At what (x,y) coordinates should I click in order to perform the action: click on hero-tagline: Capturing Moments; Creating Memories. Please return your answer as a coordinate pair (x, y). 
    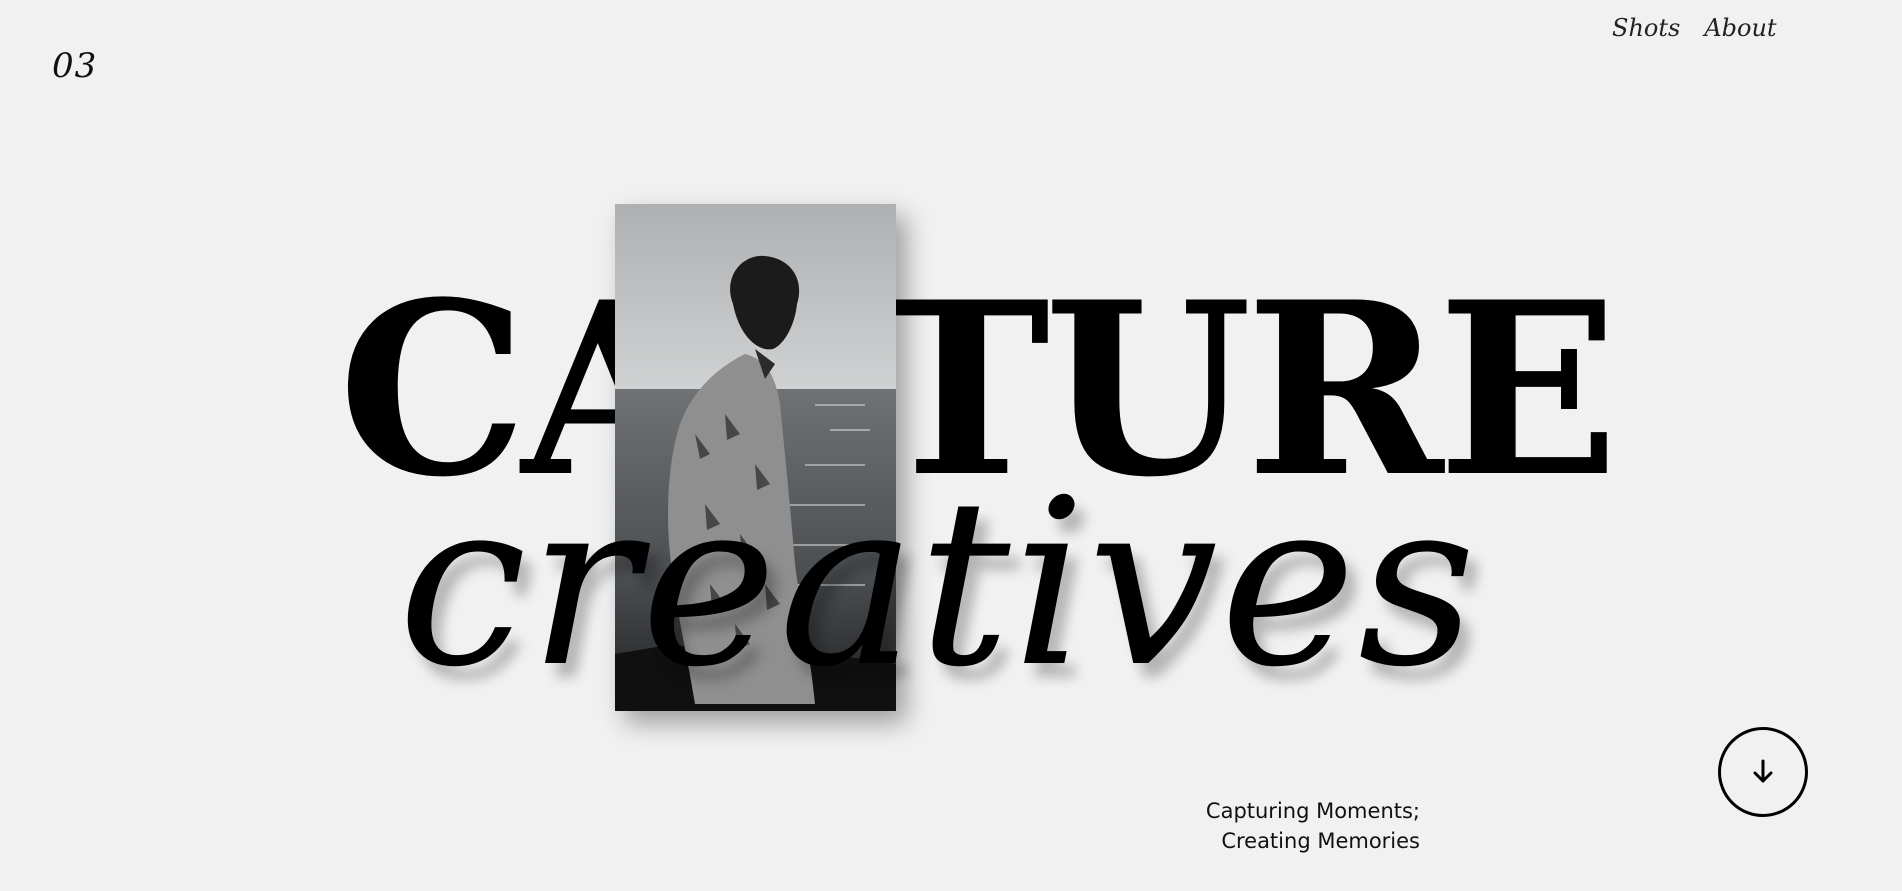
    Looking at the image, I should click on (1308, 826).